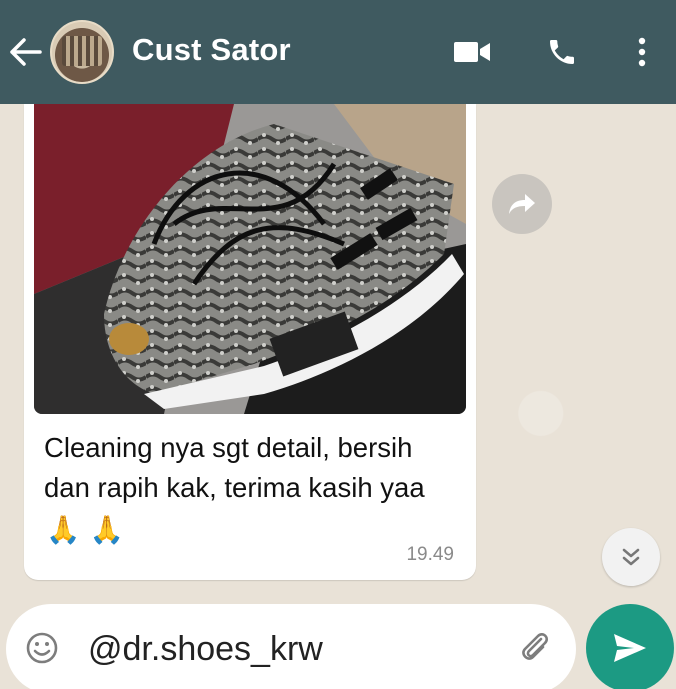 The image size is (676, 689). What do you see at coordinates (211, 50) in the screenshot?
I see `contact-name: Cust Sator` at bounding box center [211, 50].